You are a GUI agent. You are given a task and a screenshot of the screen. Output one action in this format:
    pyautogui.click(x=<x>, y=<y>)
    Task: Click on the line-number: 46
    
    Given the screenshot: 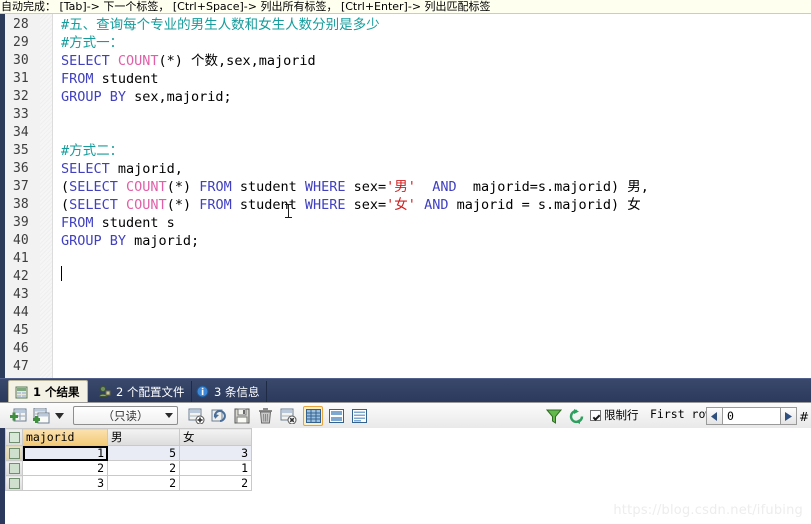 What is the action you would take?
    pyautogui.click(x=21, y=348)
    